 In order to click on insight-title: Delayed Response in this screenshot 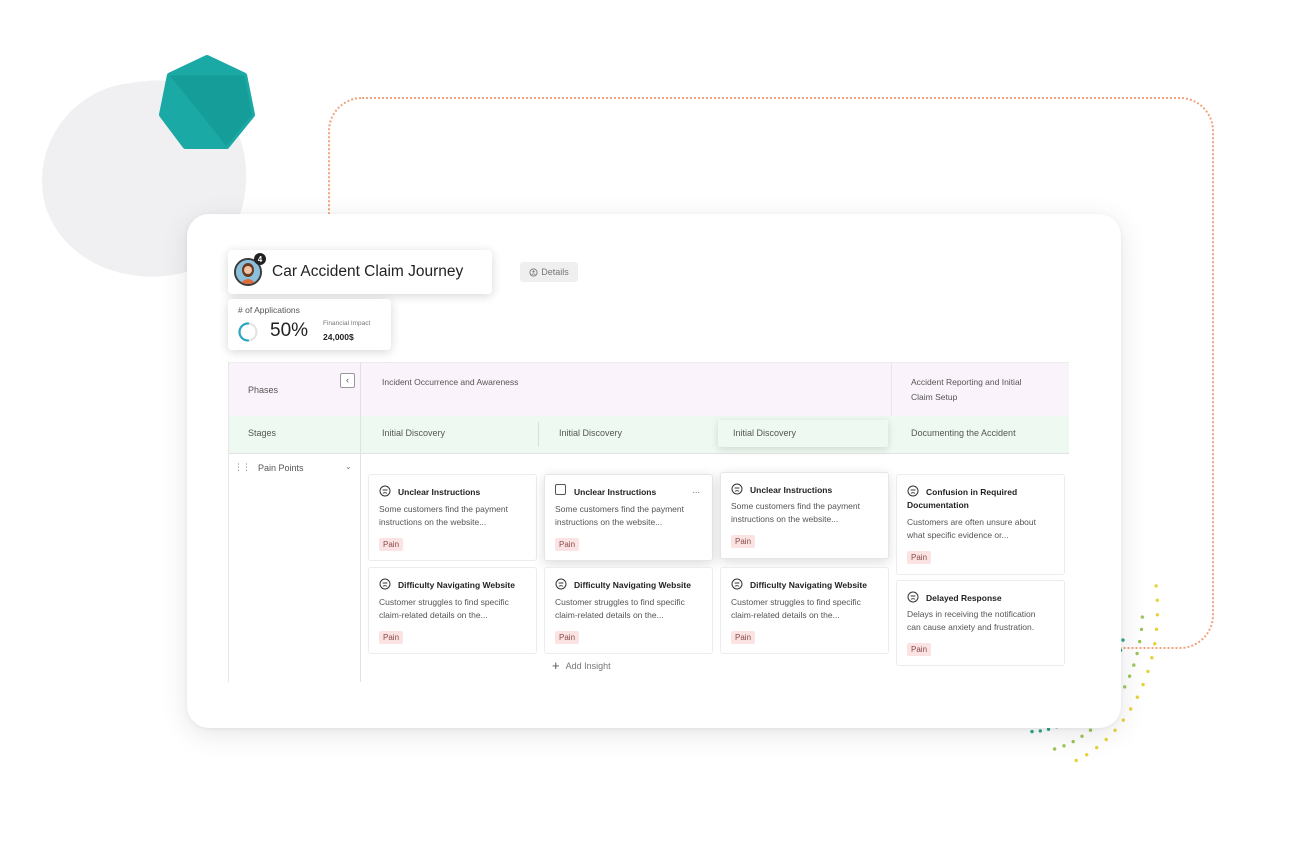, I will do `click(964, 598)`.